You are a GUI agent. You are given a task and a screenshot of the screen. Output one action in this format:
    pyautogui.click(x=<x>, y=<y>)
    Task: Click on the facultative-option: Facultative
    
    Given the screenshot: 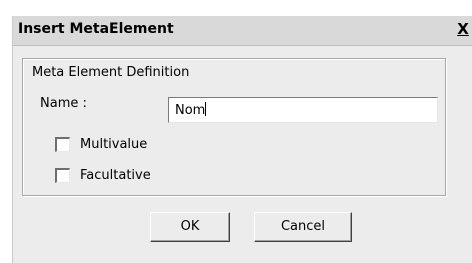 What is the action you would take?
    pyautogui.click(x=103, y=175)
    